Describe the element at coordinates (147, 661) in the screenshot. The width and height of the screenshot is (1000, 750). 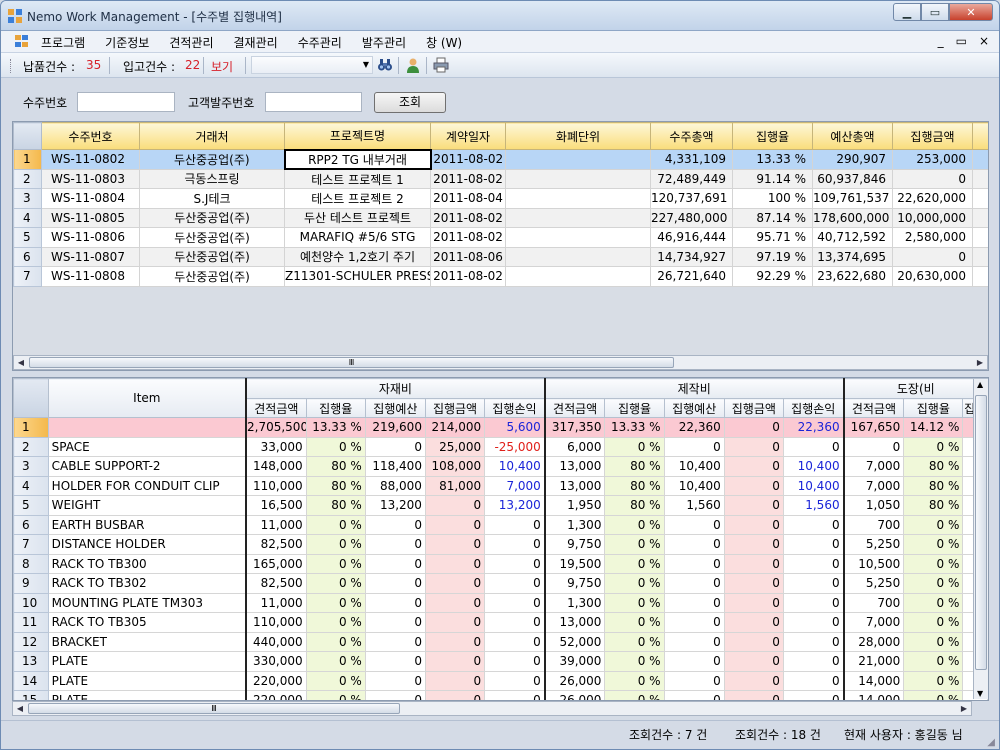
I see `item-cell: PLATE` at that location.